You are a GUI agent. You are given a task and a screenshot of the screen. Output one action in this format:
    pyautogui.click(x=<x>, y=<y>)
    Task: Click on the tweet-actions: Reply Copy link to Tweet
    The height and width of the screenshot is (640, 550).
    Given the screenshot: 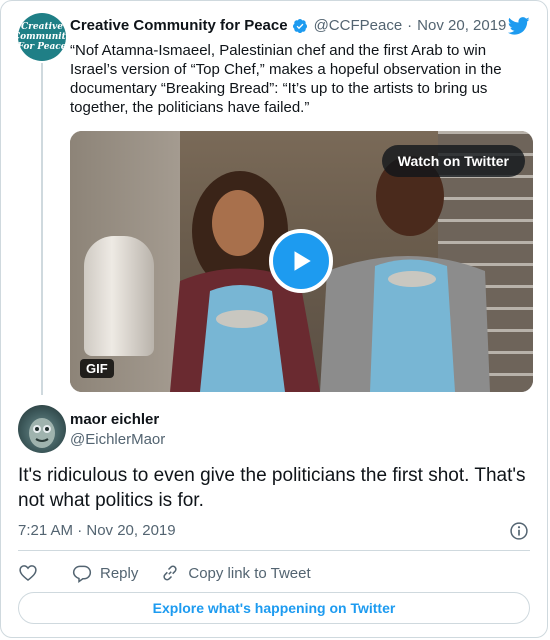 What is the action you would take?
    pyautogui.click(x=164, y=573)
    